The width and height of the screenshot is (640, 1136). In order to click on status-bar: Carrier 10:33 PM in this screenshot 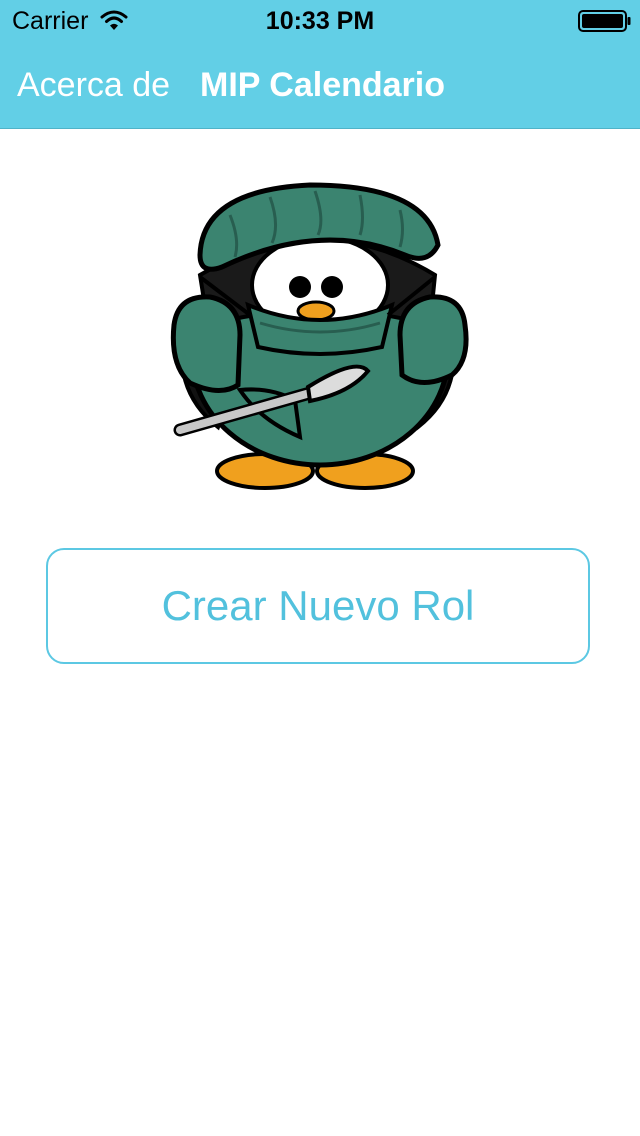, I will do `click(320, 20)`.